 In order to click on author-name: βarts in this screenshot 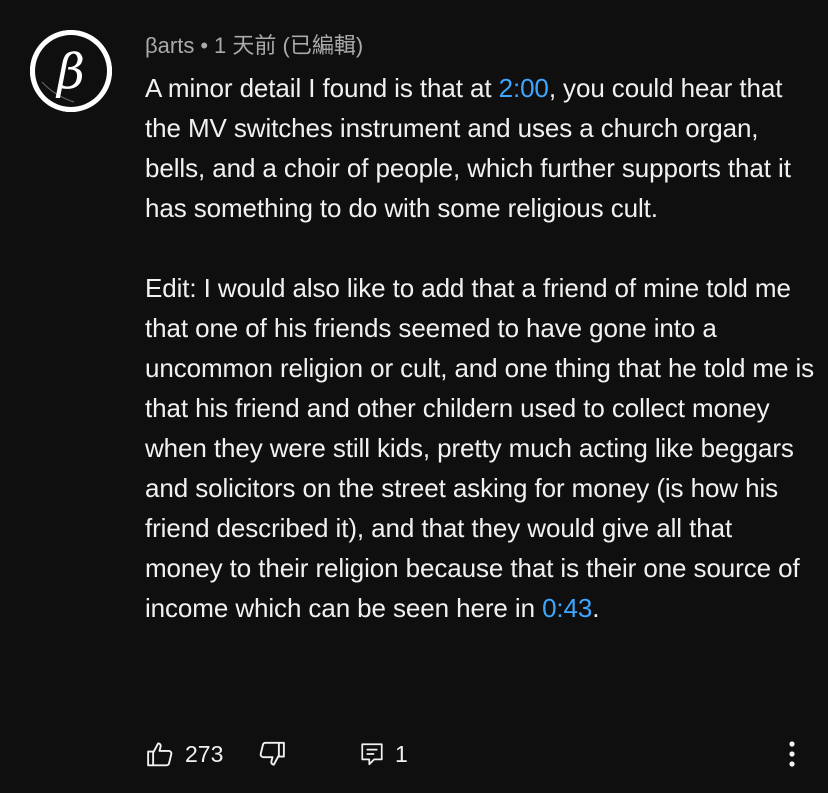, I will do `click(169, 45)`.